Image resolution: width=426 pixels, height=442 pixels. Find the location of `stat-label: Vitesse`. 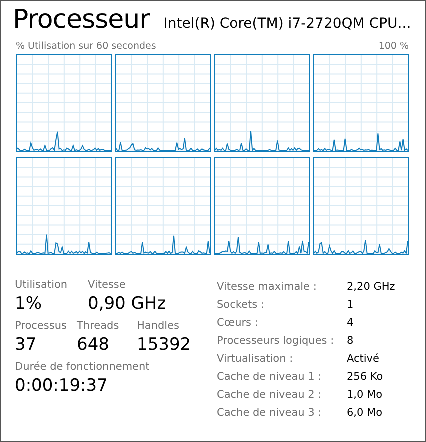

stat-label: Vitesse is located at coordinates (107, 285).